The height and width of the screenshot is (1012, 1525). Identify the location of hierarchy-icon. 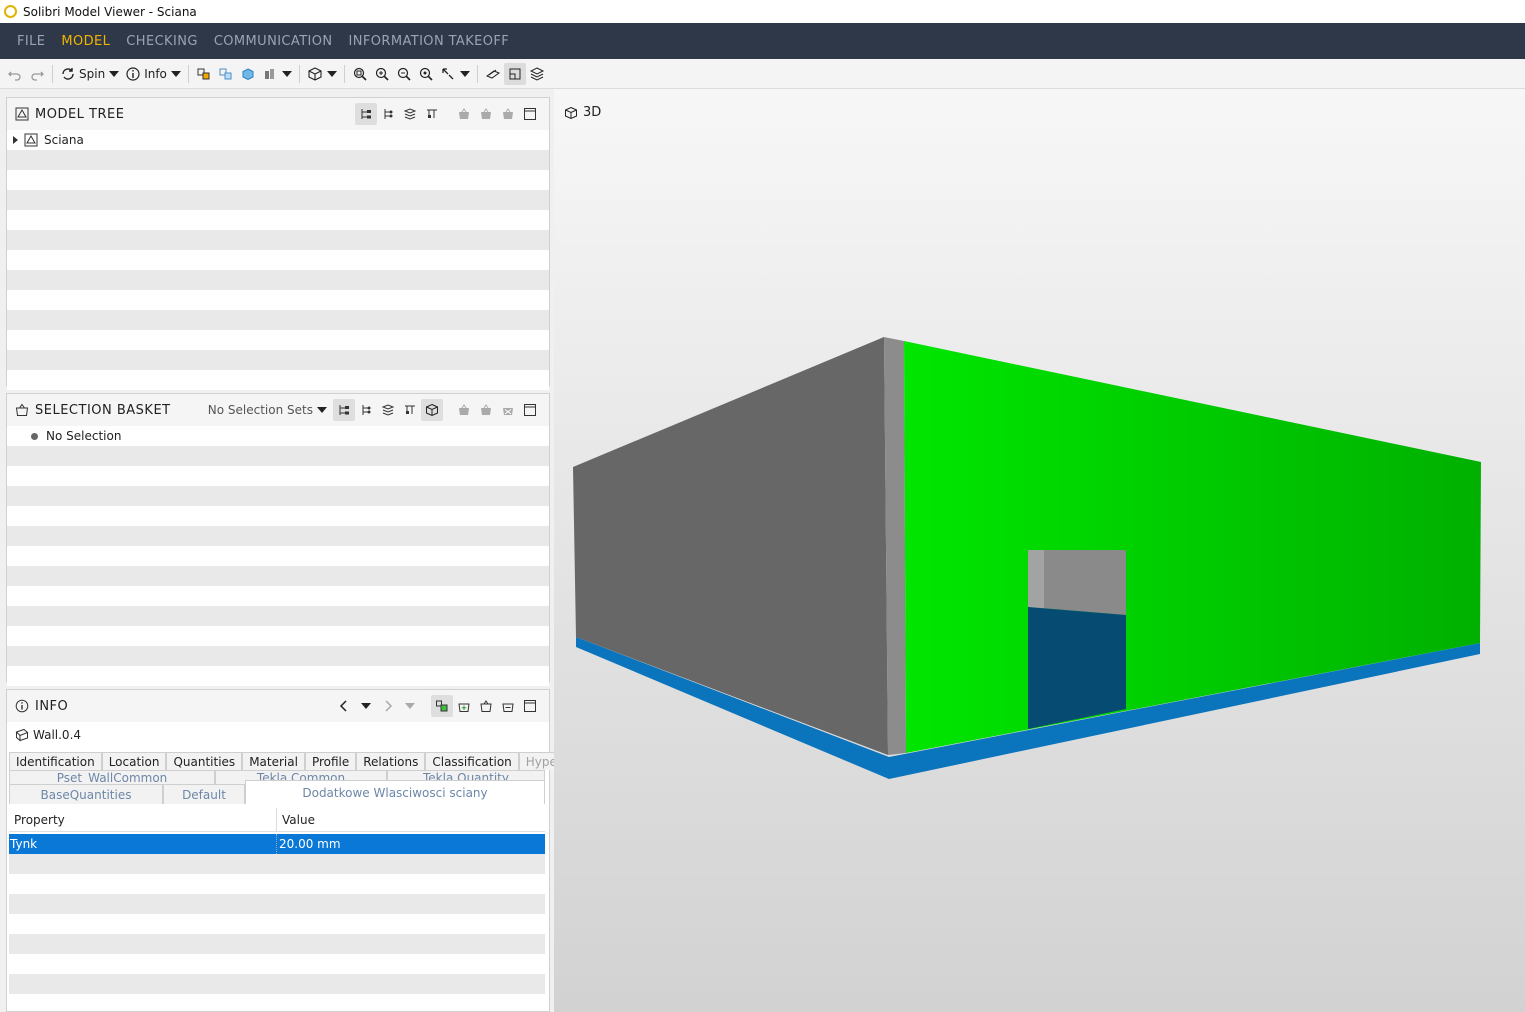
(366, 114).